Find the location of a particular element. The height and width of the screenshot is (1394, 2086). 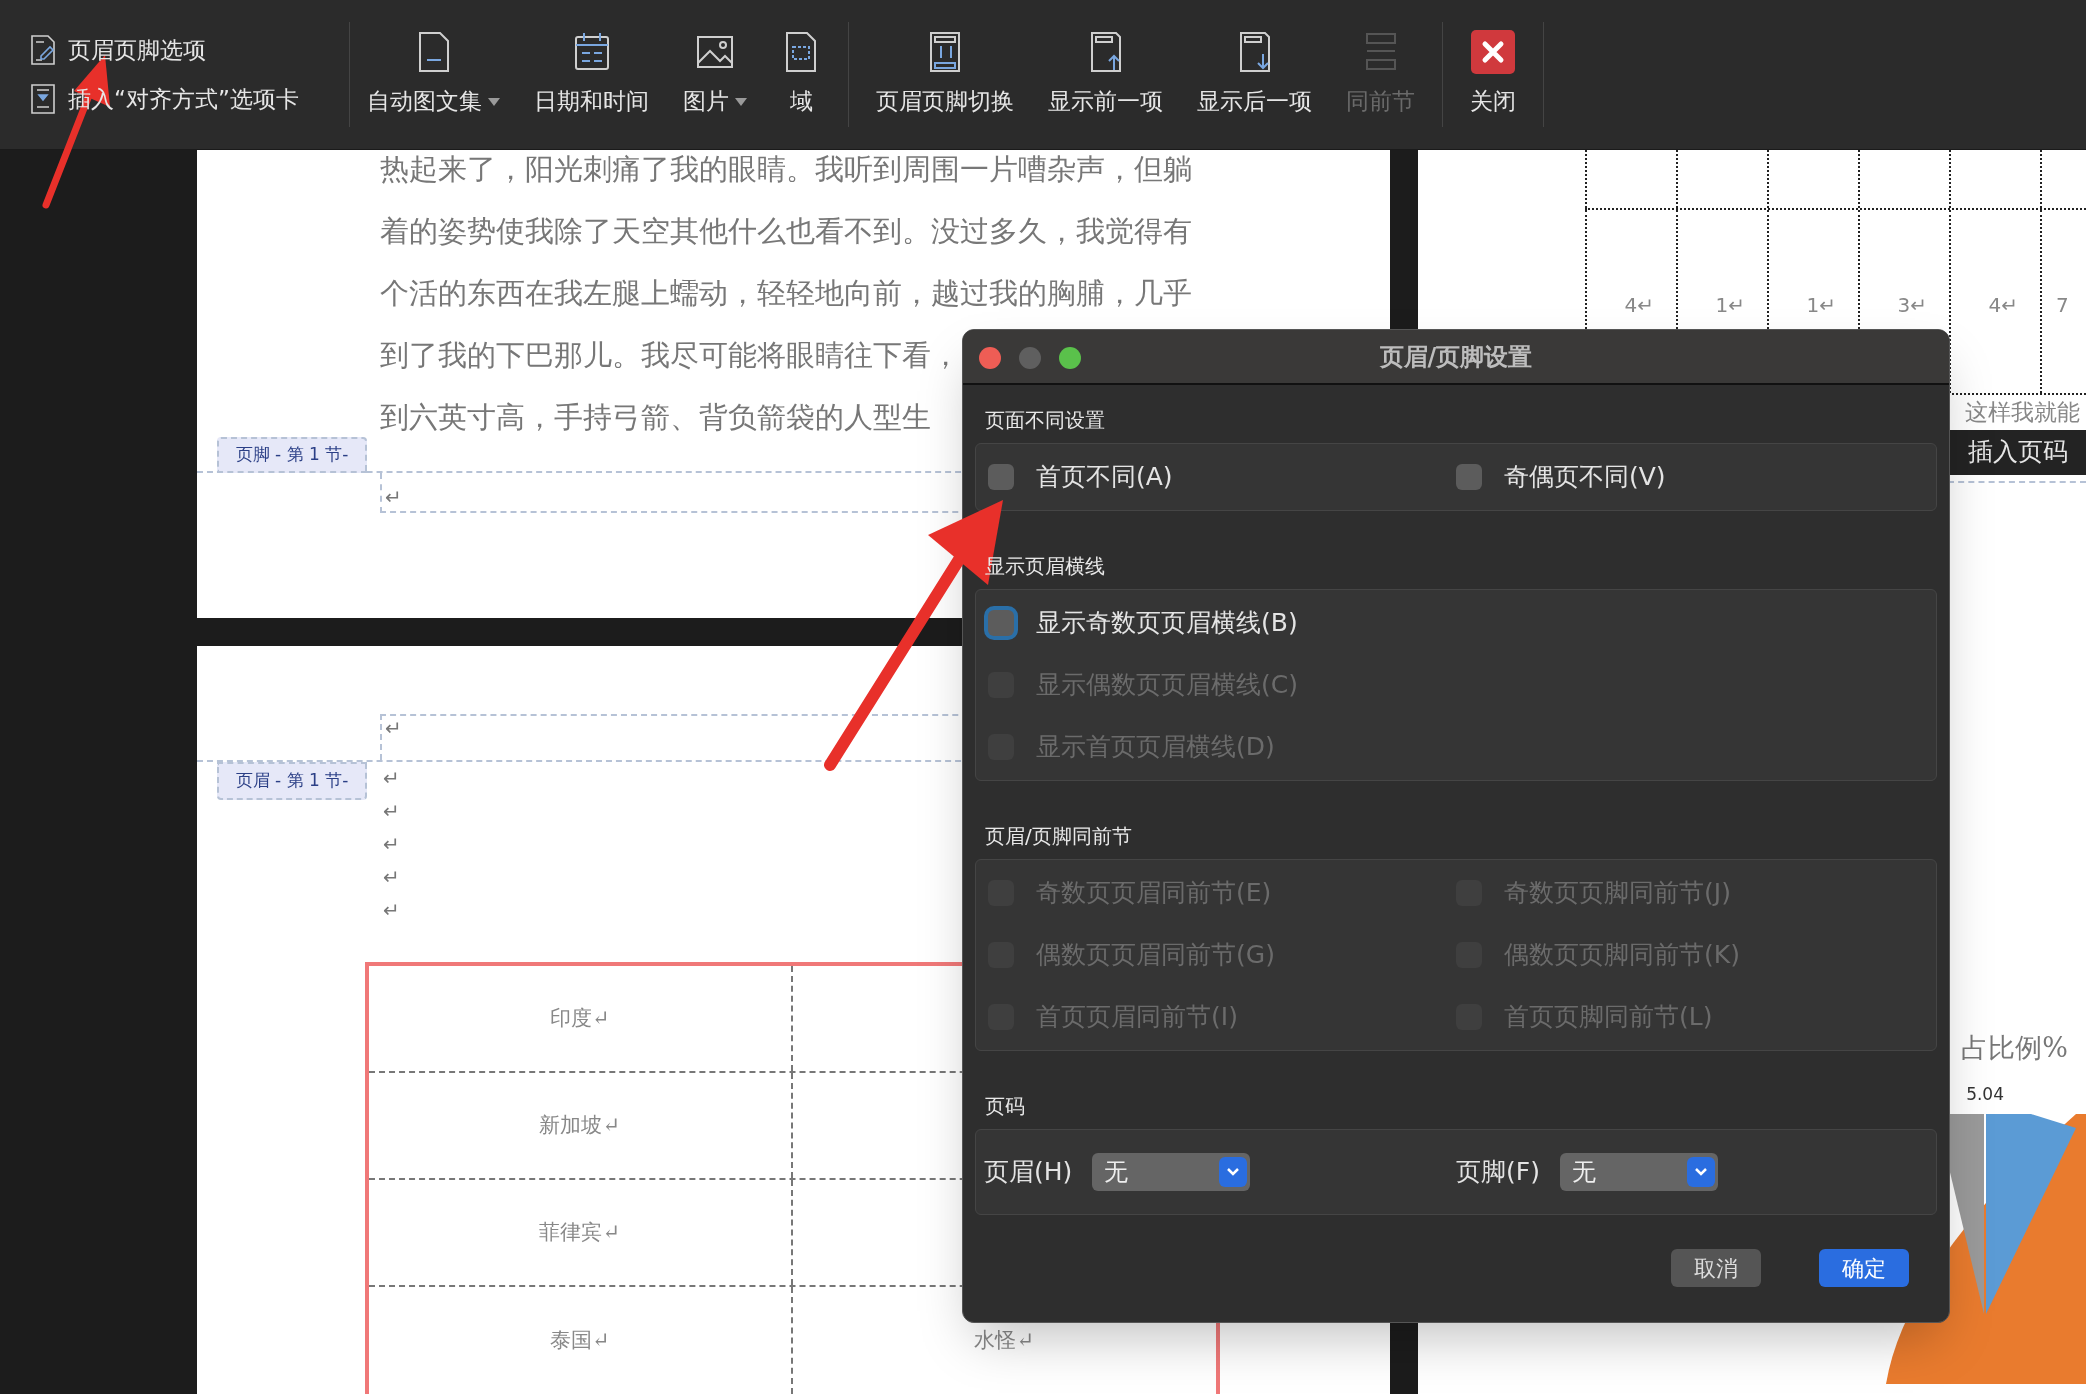

table-cell-text: 新加坡↵ is located at coordinates (580, 1125).